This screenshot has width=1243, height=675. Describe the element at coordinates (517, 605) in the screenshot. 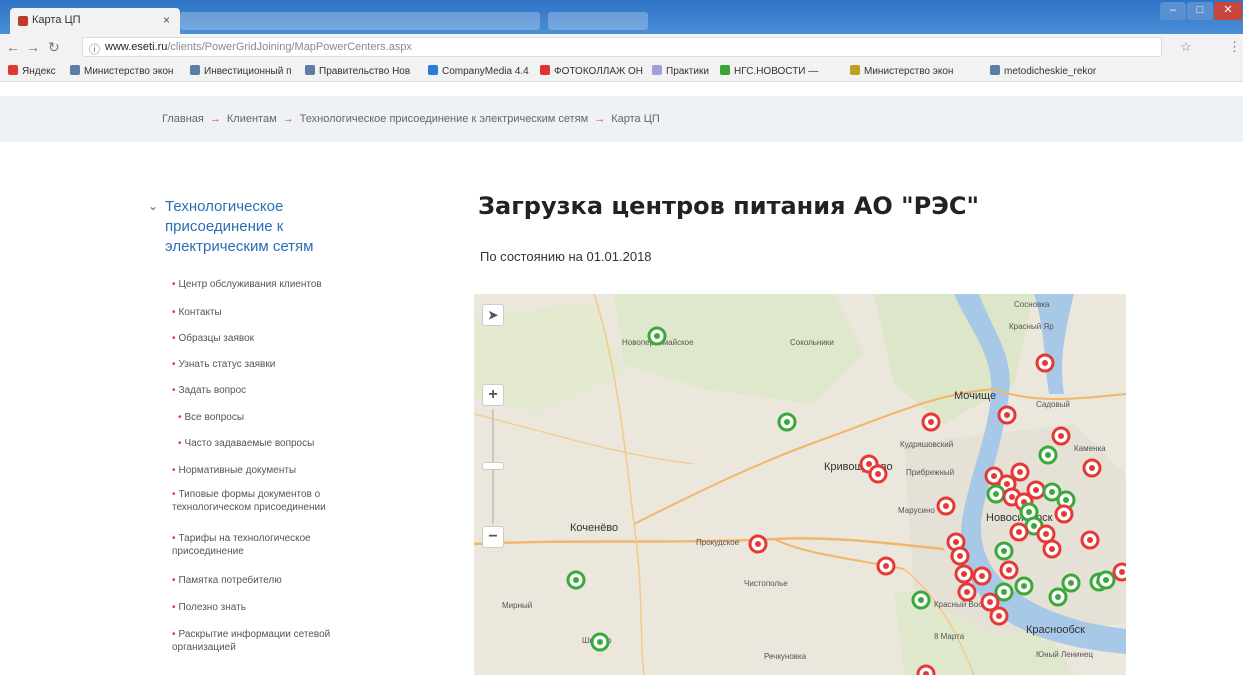

I see `map-label: Мирный` at that location.